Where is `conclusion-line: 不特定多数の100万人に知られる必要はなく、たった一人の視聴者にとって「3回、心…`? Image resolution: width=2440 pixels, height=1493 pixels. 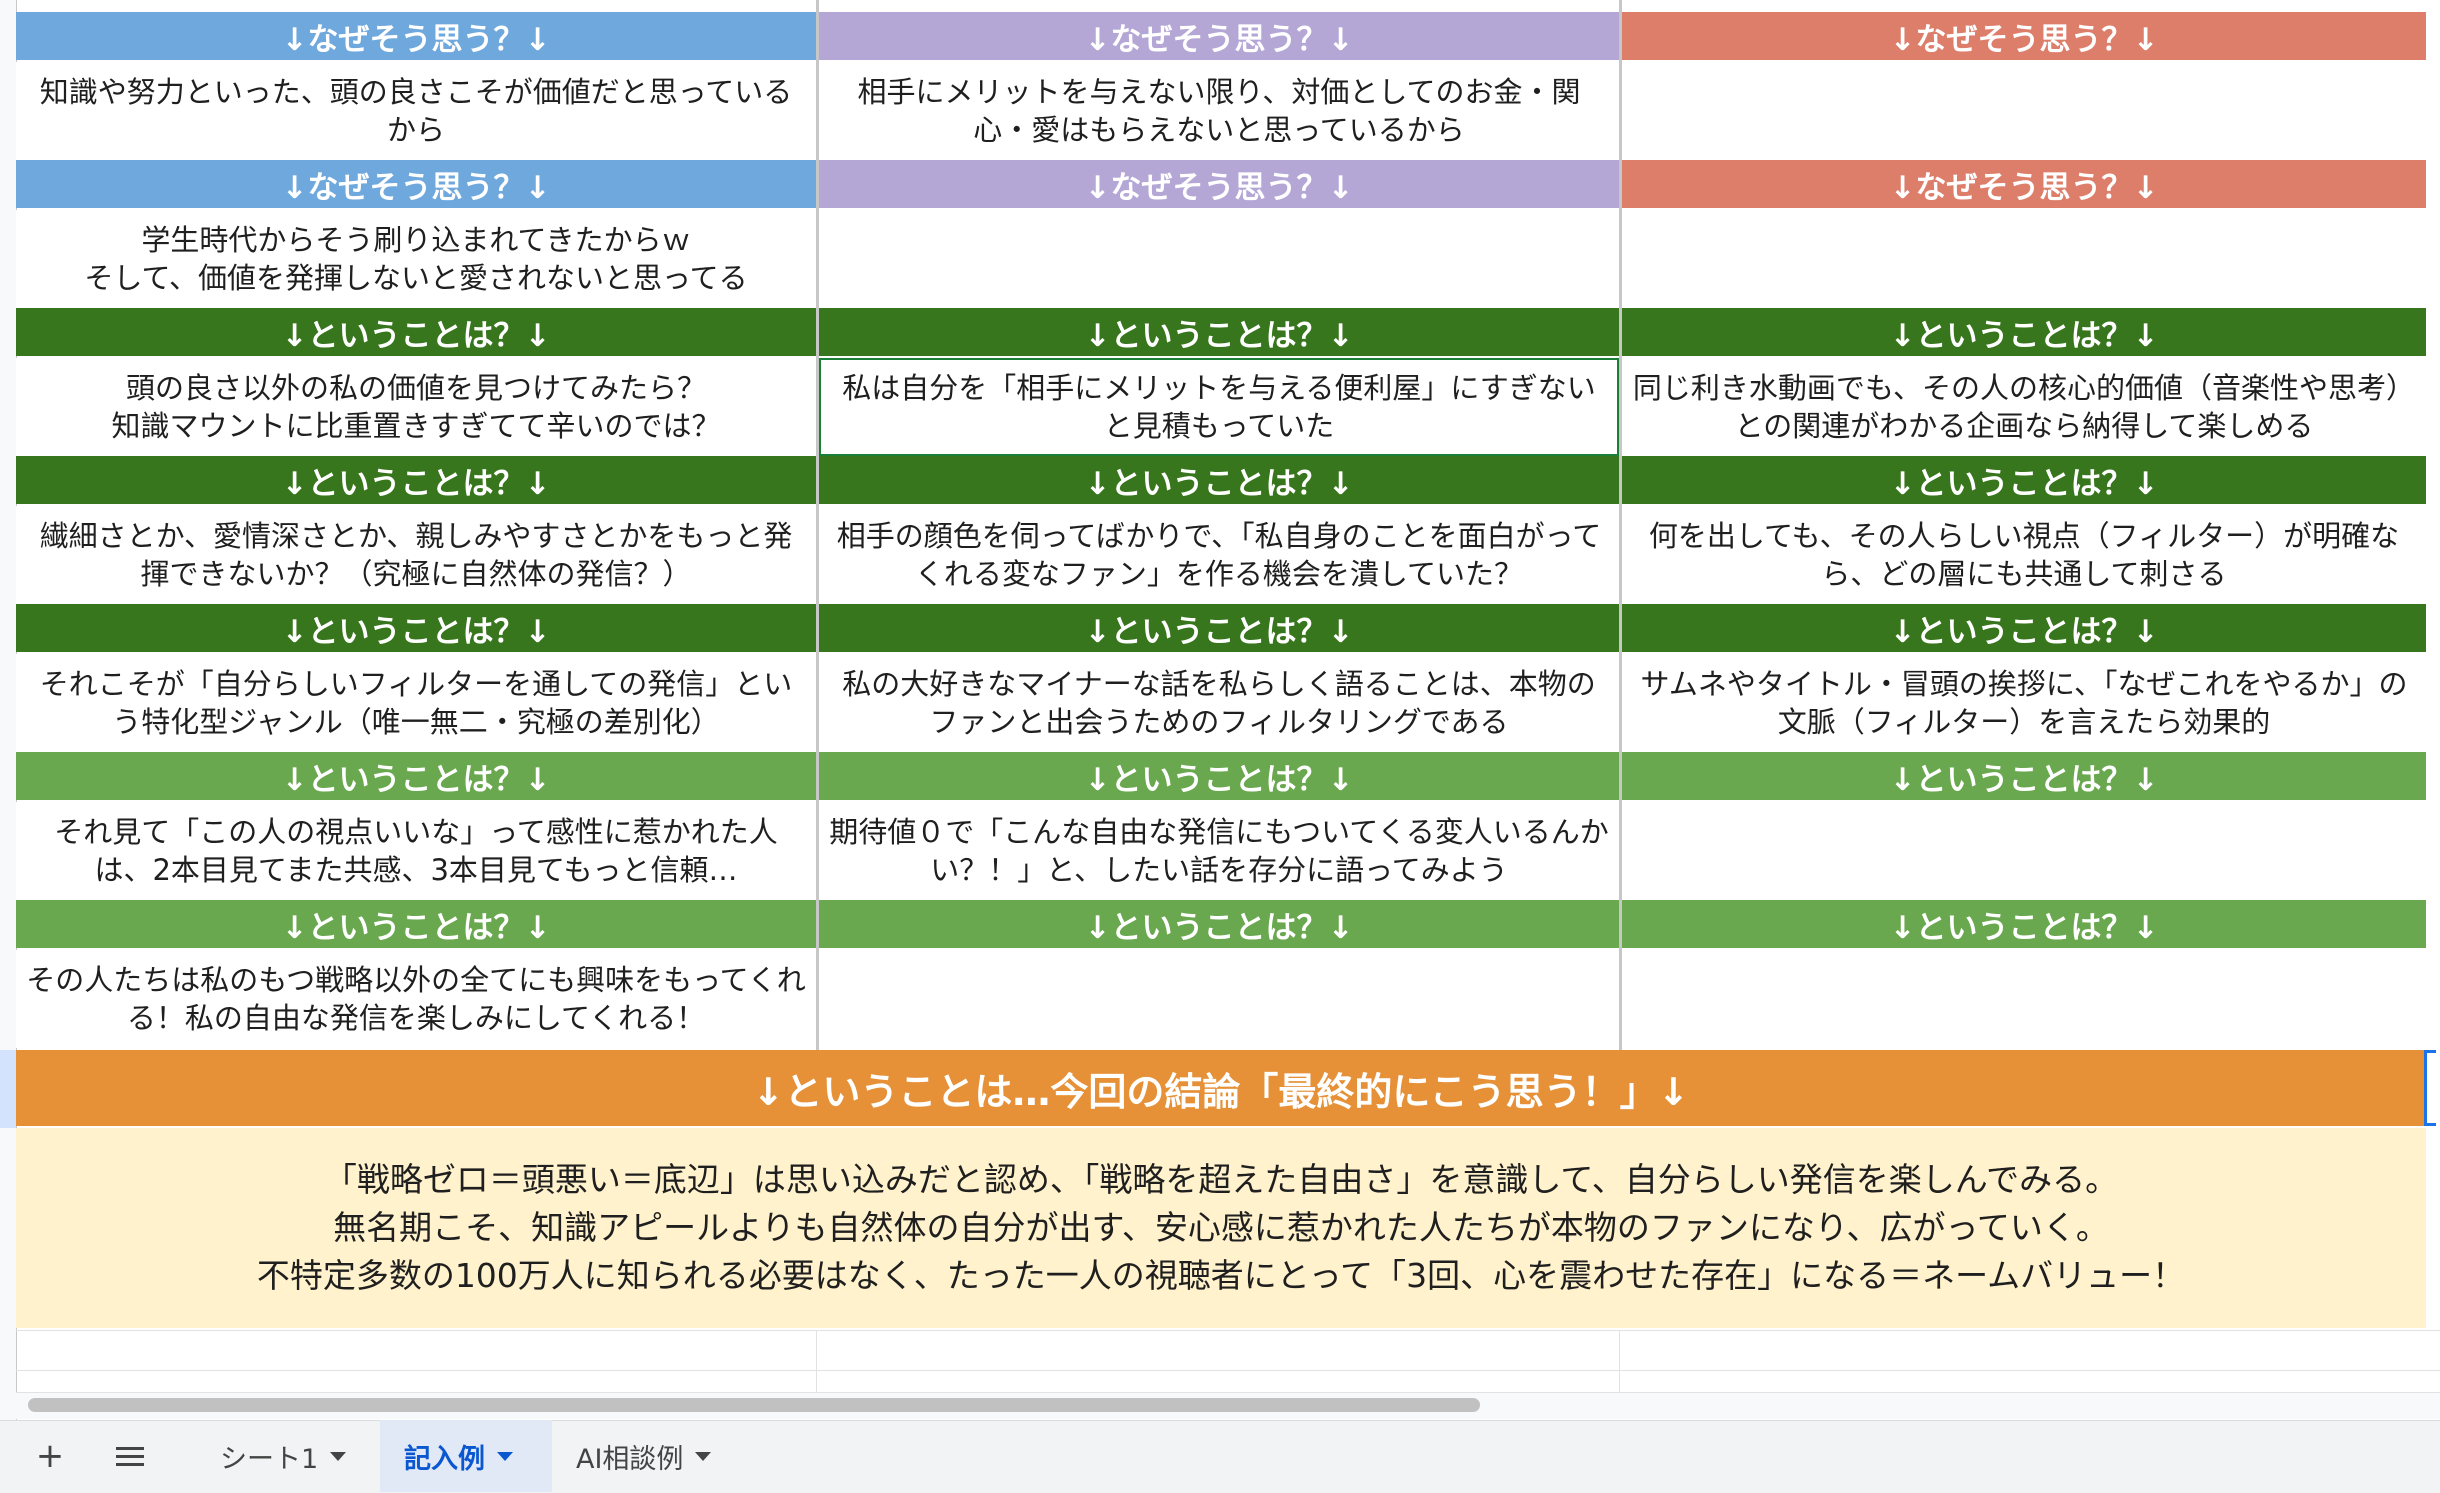
conclusion-line: 不特定多数の100万人に知られる必要はなく、たった一人の視聴者にとって「3回、心… is located at coordinates (1221, 1275).